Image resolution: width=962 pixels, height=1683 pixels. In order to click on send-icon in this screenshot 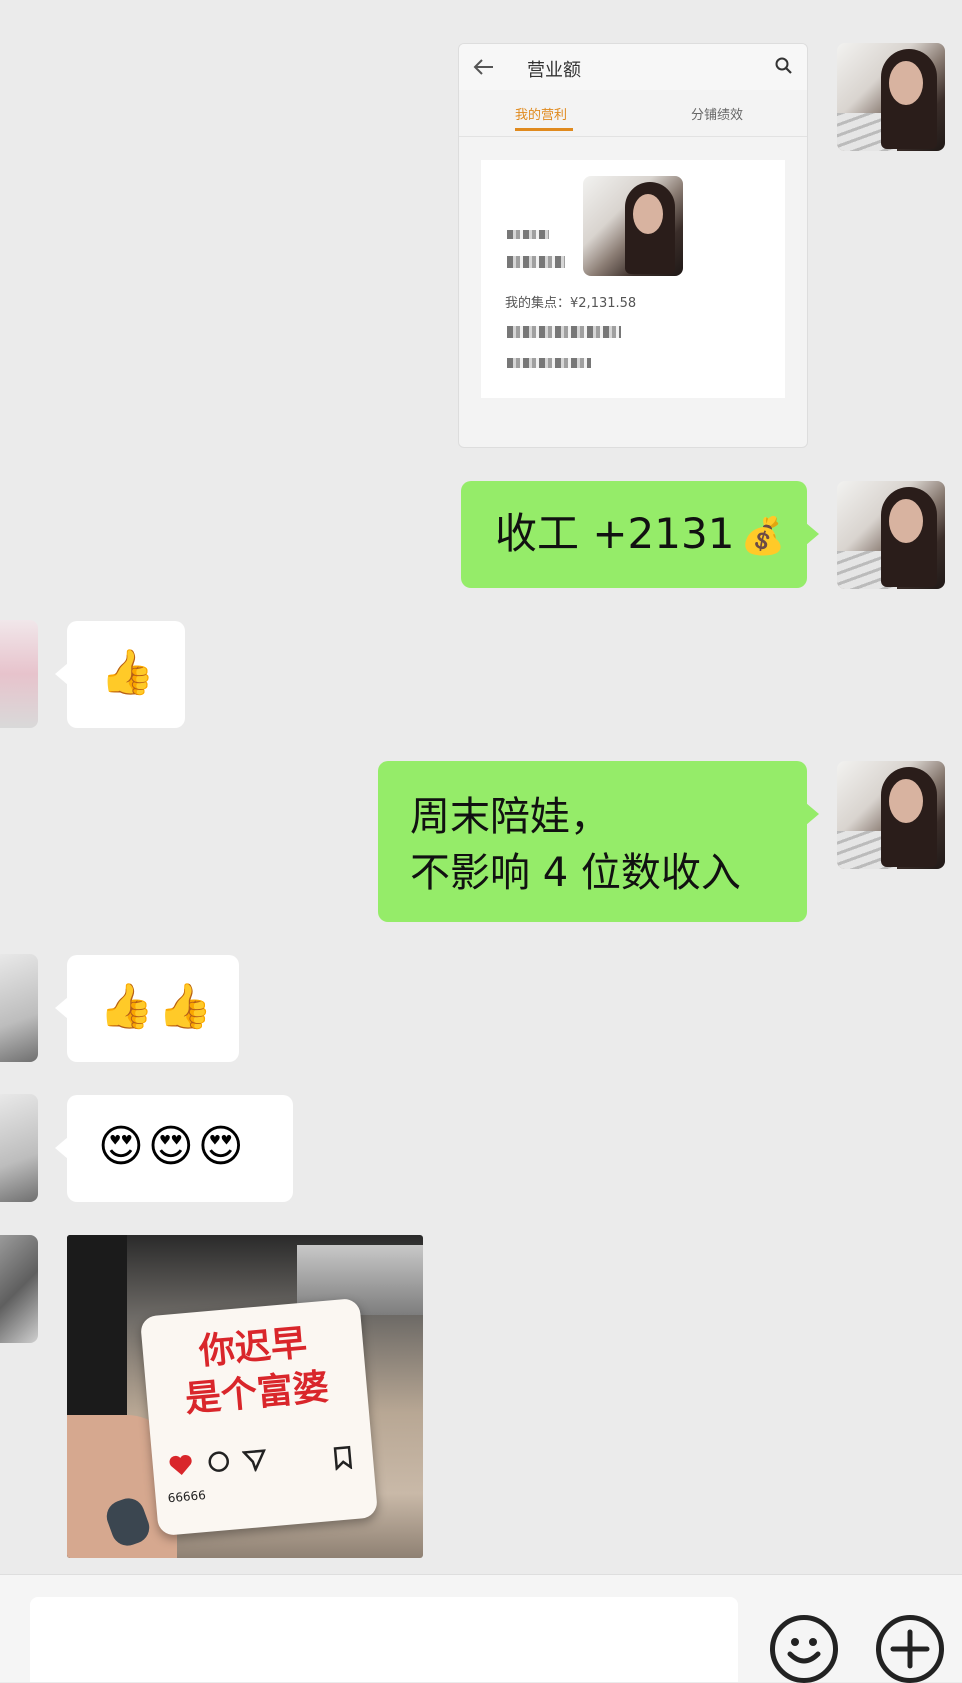, I will do `click(253, 1461)`.